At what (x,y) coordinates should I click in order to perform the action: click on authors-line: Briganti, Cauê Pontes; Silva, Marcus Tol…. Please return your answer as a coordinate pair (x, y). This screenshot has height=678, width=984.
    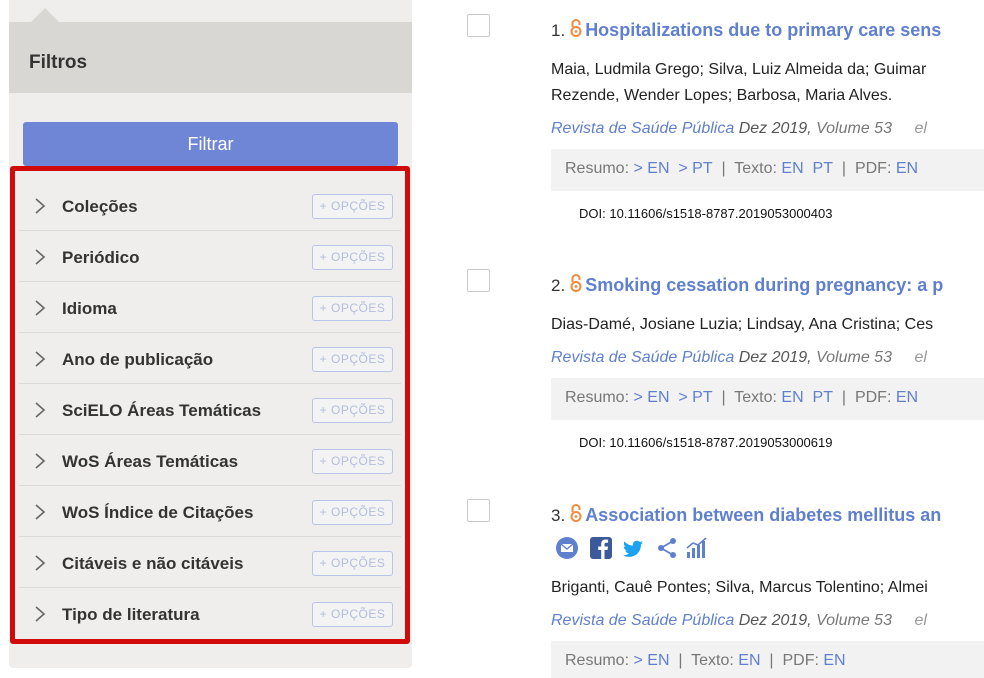
    Looking at the image, I should click on (739, 587).